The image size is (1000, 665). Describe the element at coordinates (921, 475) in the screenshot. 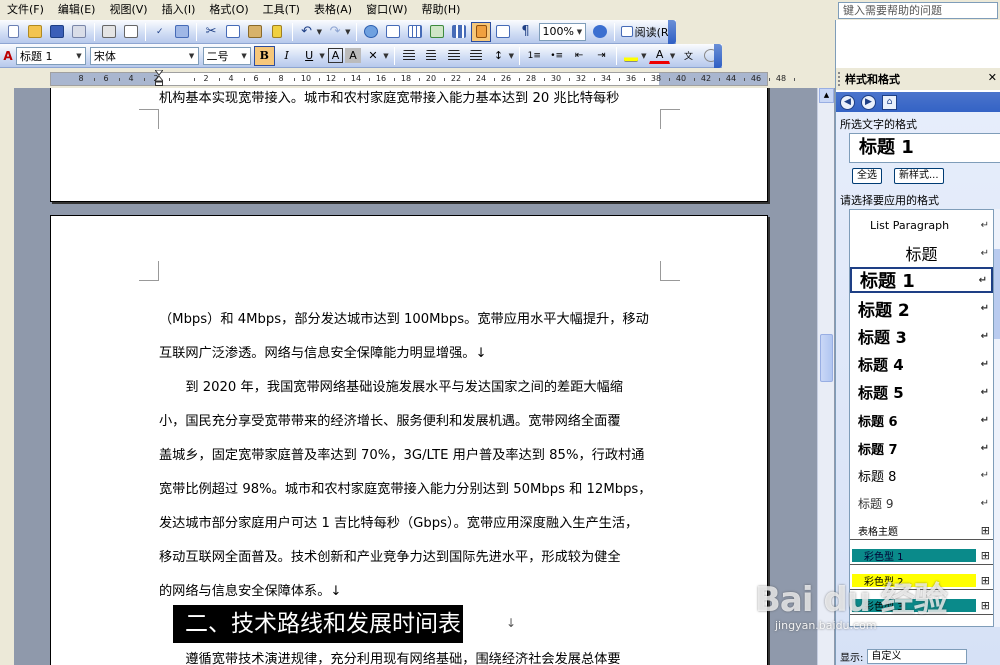

I see `style-item-heading-8: 标题 8 ↵` at that location.